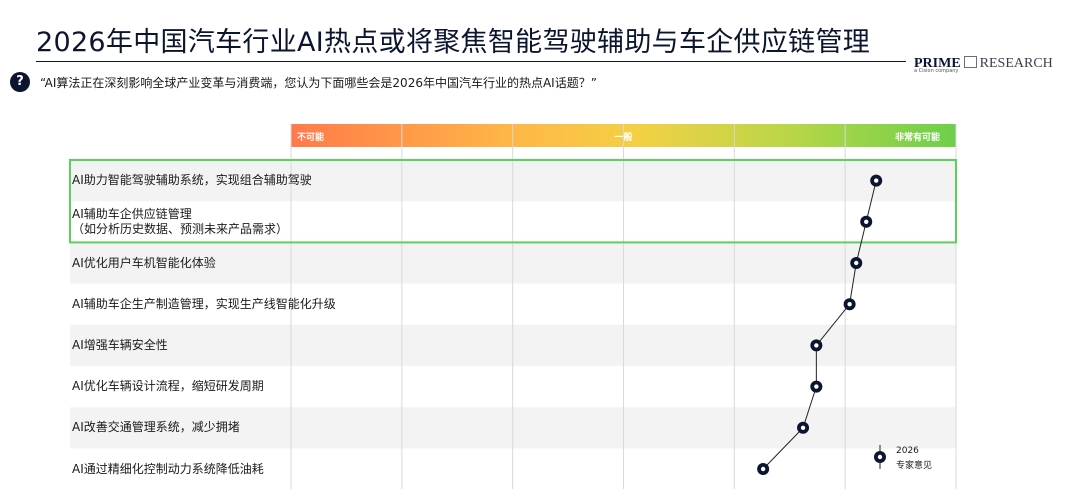 Image resolution: width=1077 pixels, height=503 pixels. I want to click on legend-marker-center, so click(880, 457).